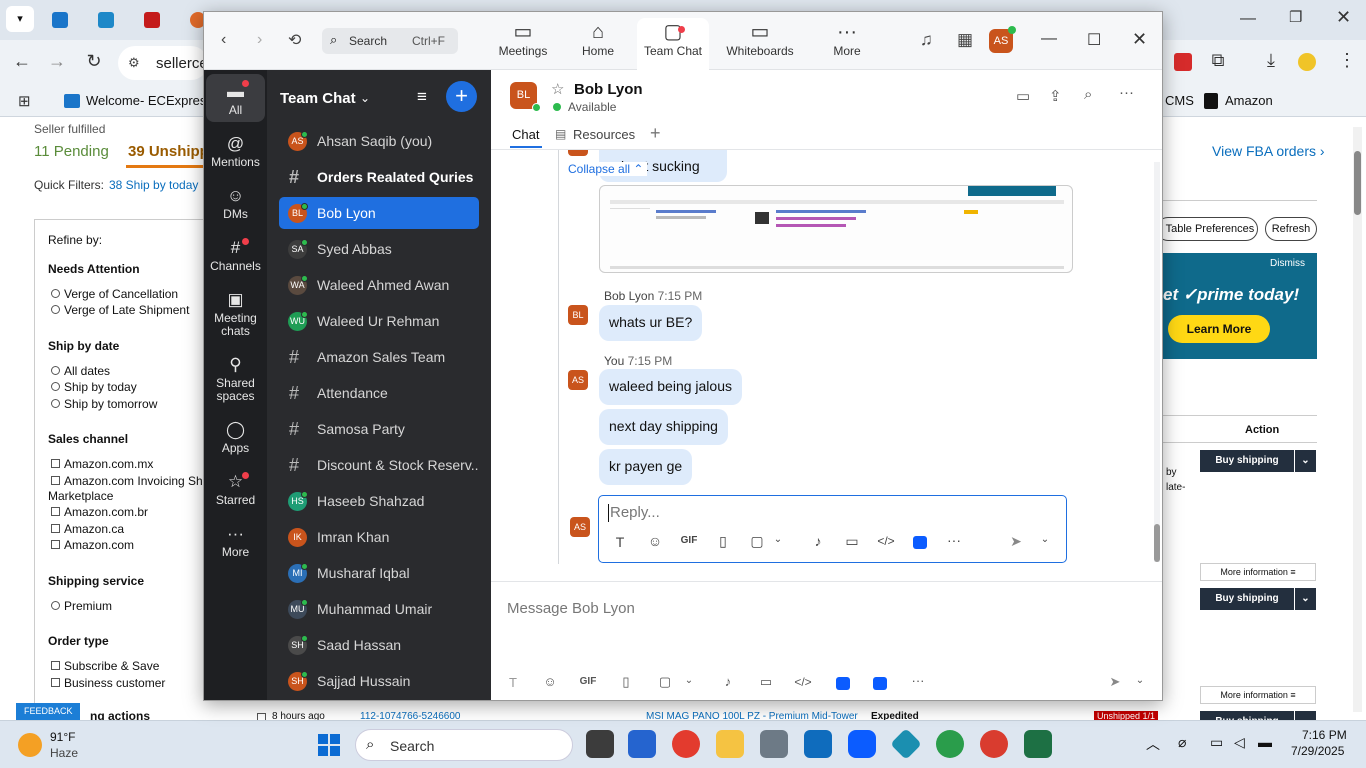 This screenshot has height=768, width=1366. I want to click on channel-item: # Amazon Sales Team, so click(379, 357).